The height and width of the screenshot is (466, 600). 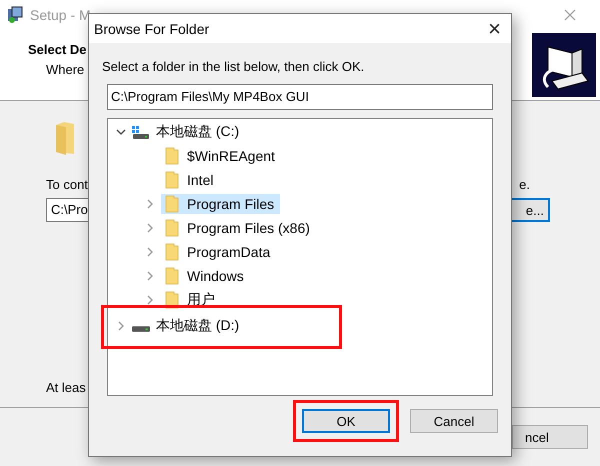 What do you see at coordinates (228, 252) in the screenshot?
I see `tree-item: ProgramData` at bounding box center [228, 252].